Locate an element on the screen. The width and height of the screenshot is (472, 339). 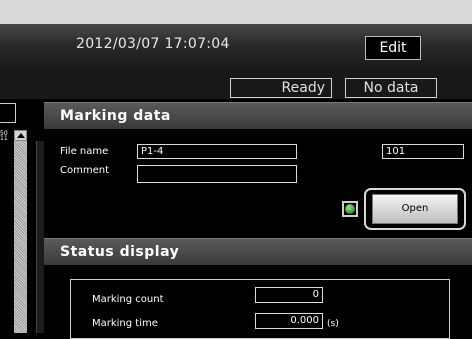
side-field is located at coordinates (8, 113).